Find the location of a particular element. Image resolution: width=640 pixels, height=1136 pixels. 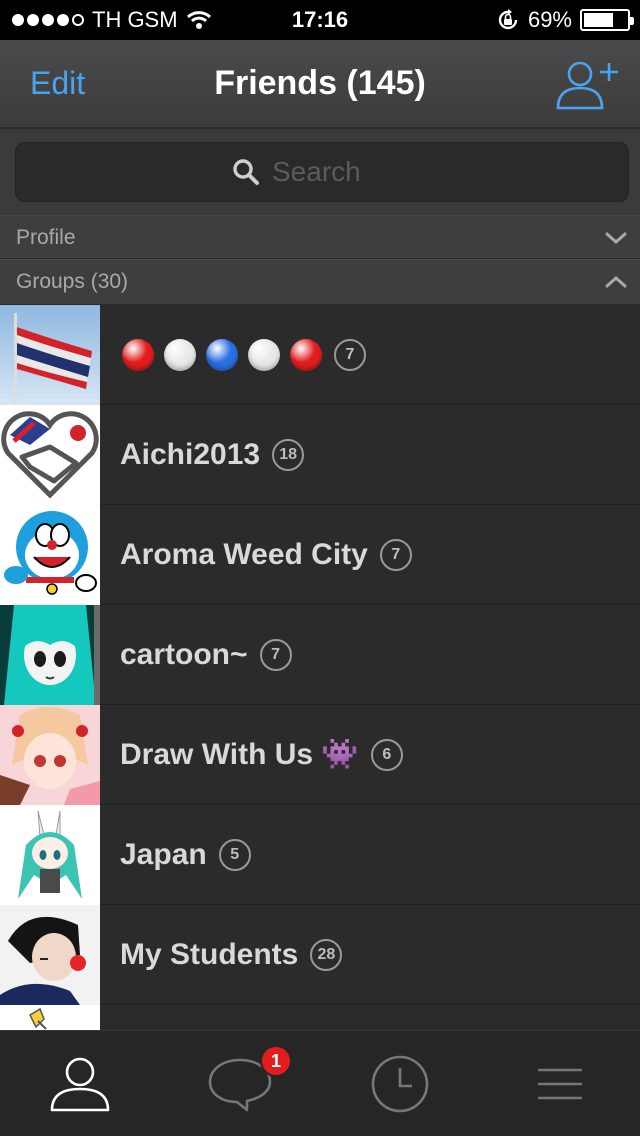

add-friend-button is located at coordinates (588, 84).